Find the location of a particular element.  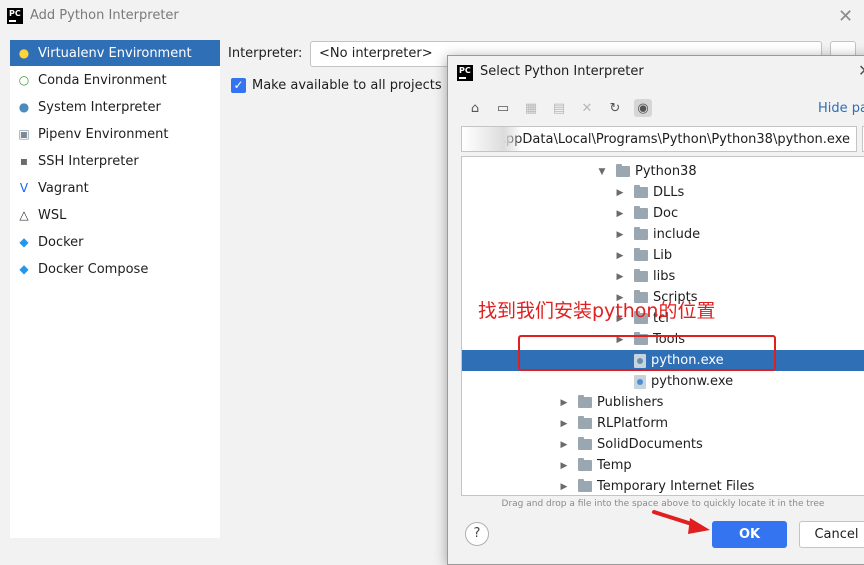

sidebar-item-pipenv-environment: ▣ Pipenv Environment is located at coordinates (115, 134).